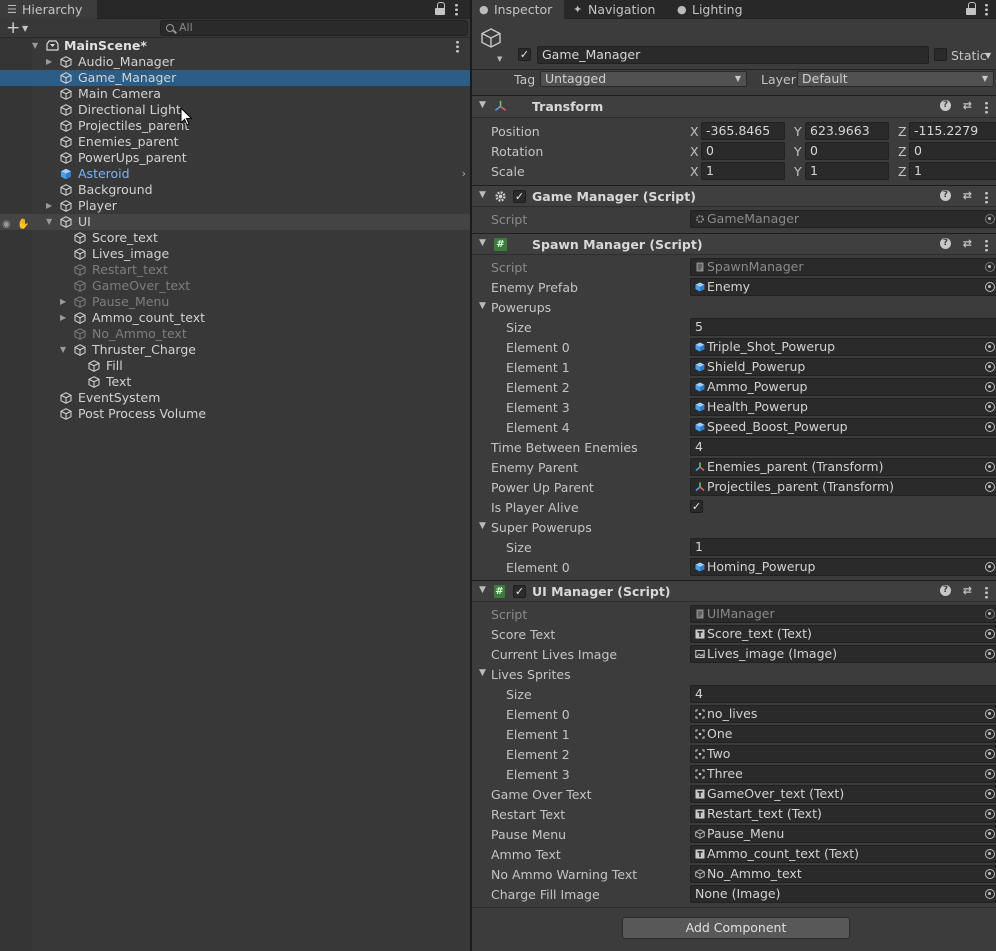  Describe the element at coordinates (843, 427) in the screenshot. I see `object-field: Speed_Boost_Powerup` at that location.